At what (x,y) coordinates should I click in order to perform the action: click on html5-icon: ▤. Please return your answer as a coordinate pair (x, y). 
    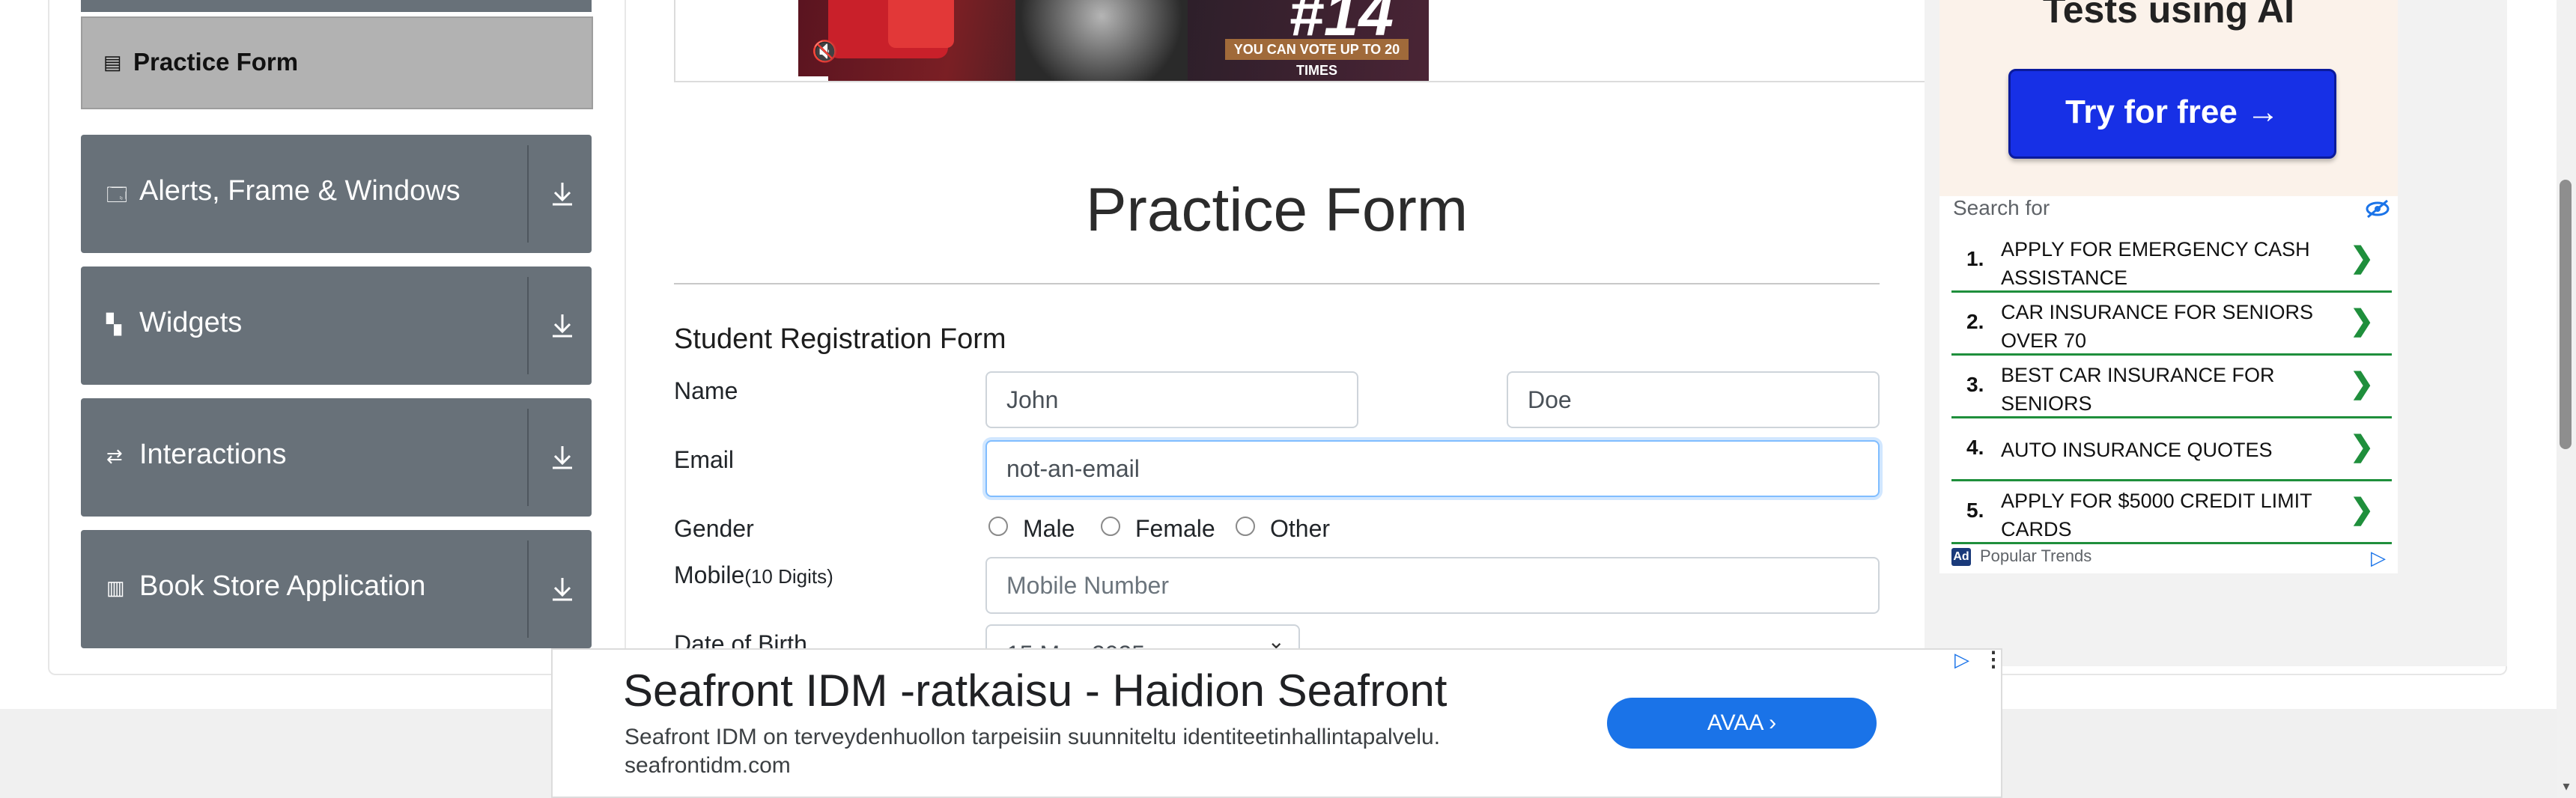
    Looking at the image, I should click on (112, 62).